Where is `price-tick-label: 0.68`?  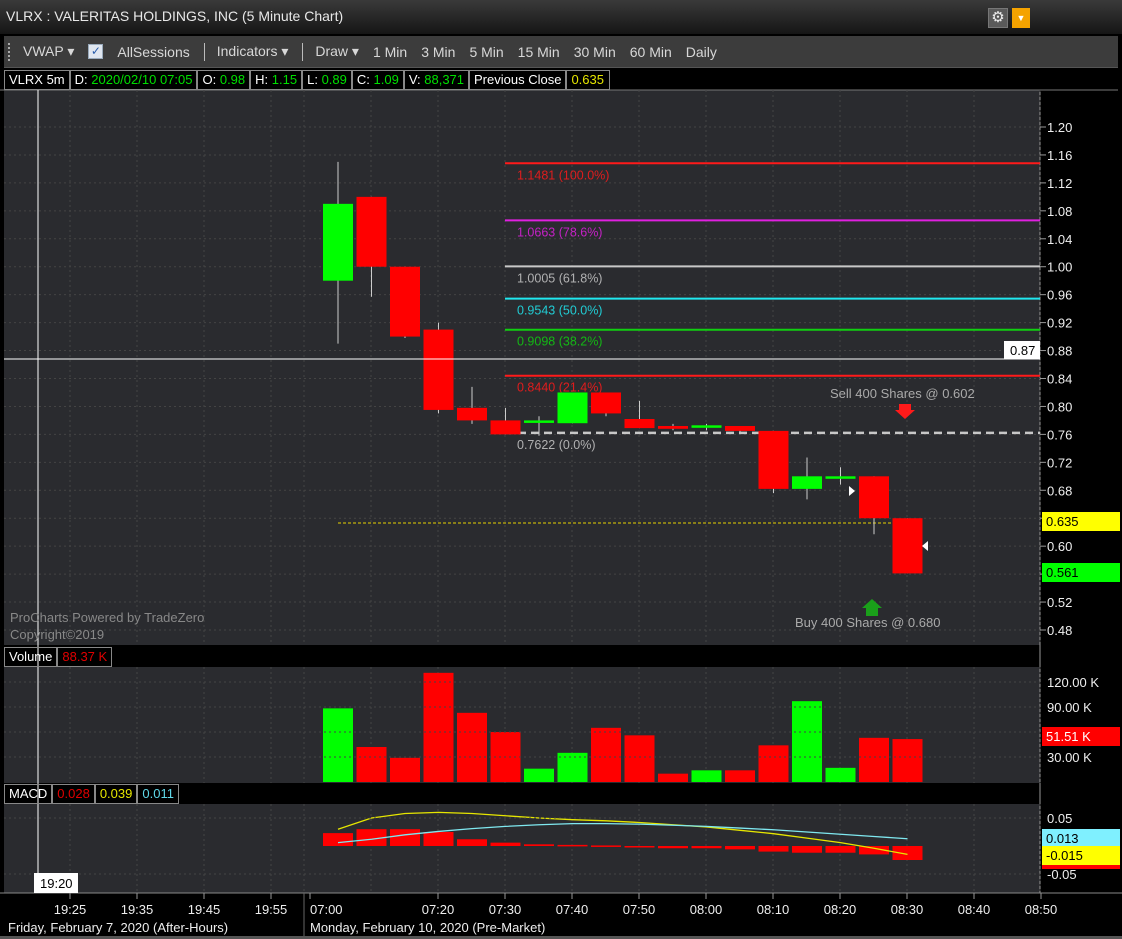
price-tick-label: 0.68 is located at coordinates (1059, 490).